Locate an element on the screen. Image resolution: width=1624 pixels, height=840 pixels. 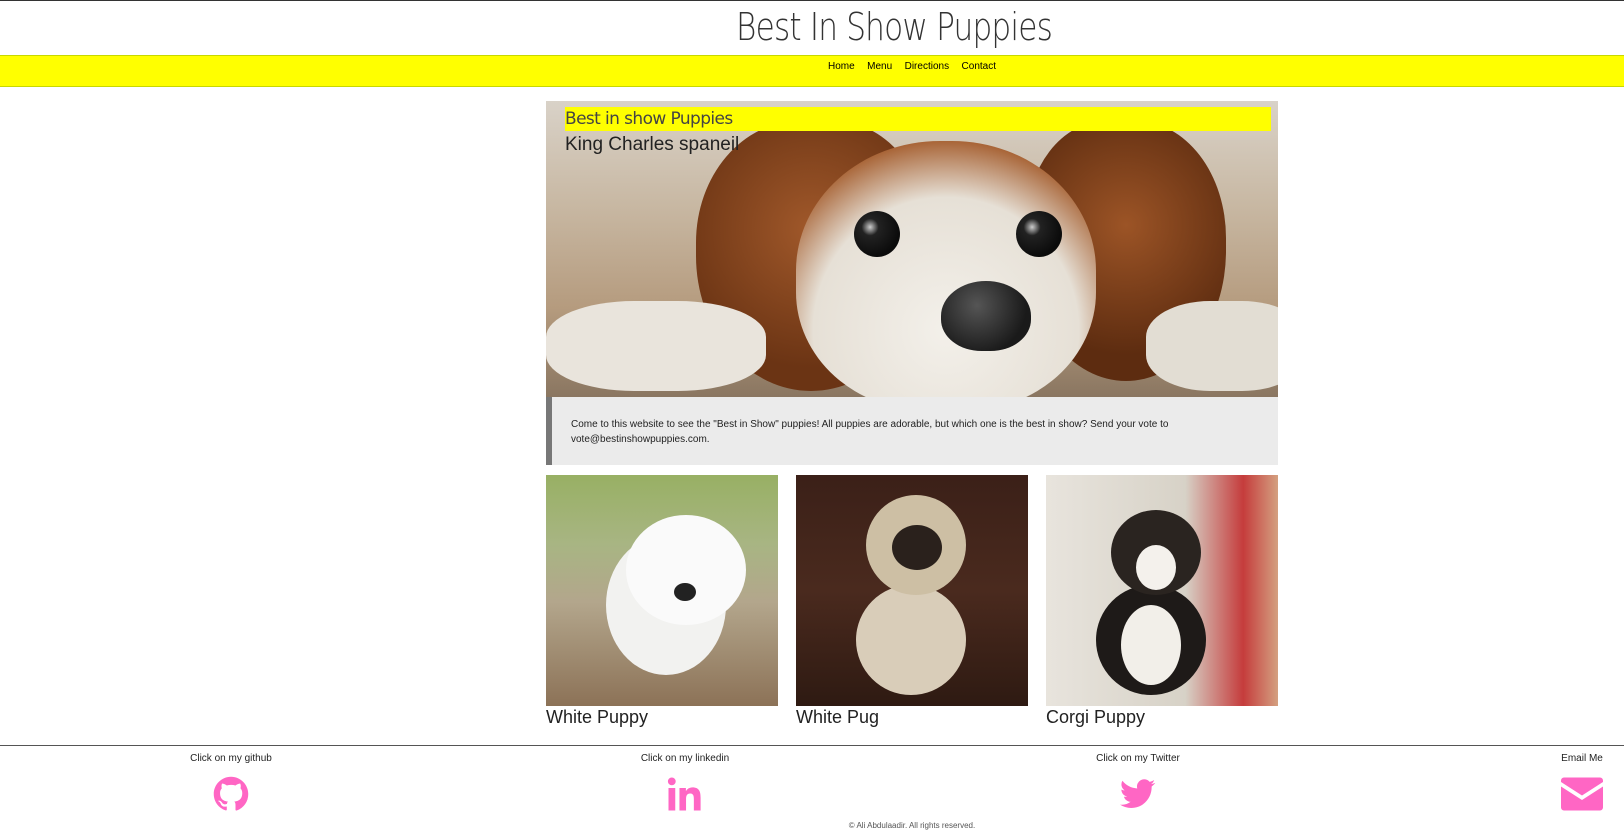
footer-twitter: Click on my Twitter is located at coordinates (1138, 782).